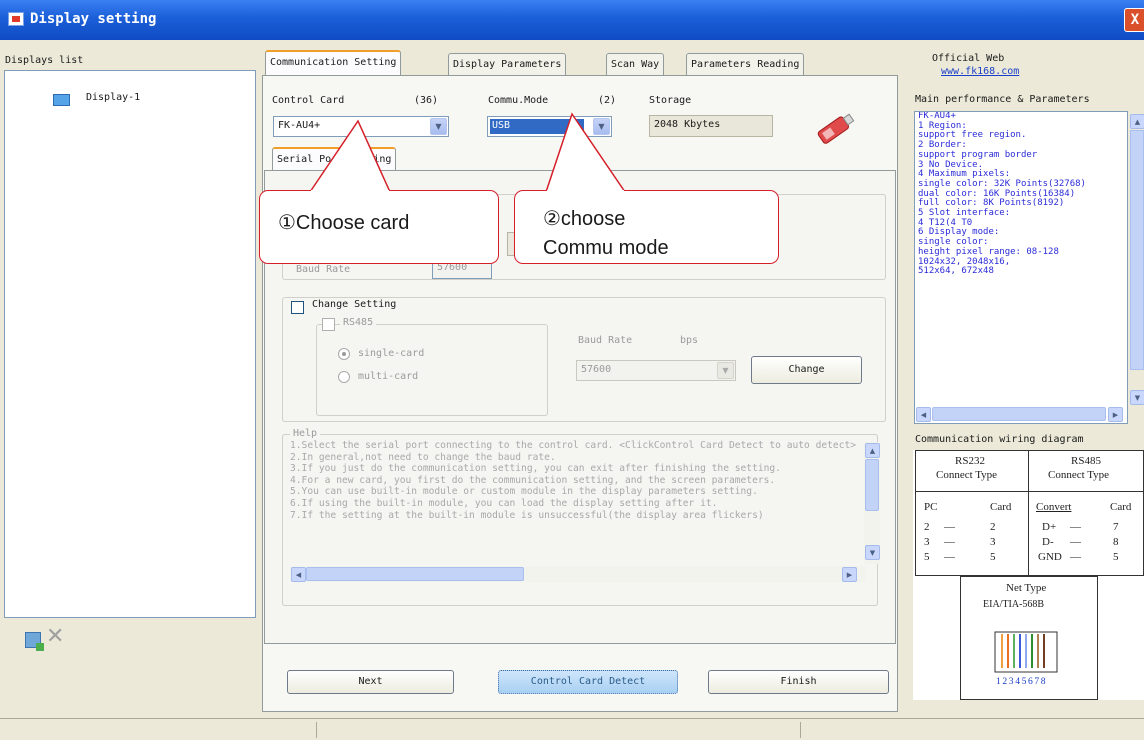 This screenshot has height=740, width=1144. I want to click on official-web-link: www.fk168.com, so click(980, 71).